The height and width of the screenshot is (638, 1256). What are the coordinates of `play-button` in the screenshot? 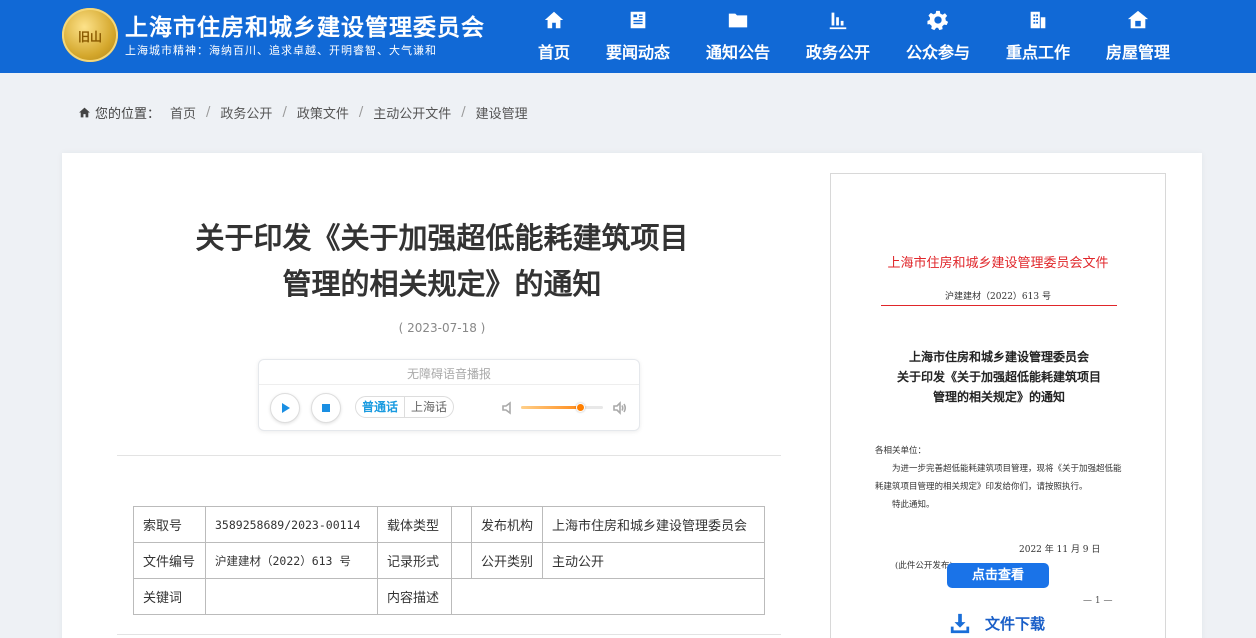 It's located at (285, 408).